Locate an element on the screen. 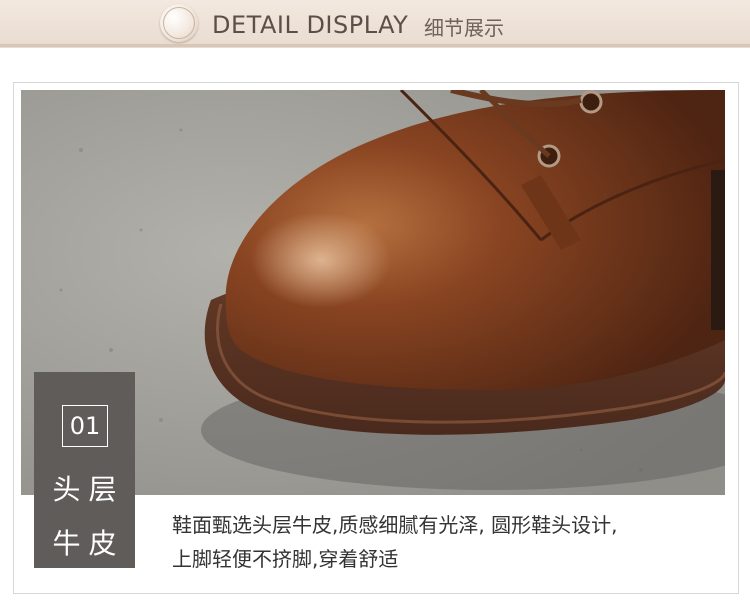 The height and width of the screenshot is (615, 750). description-line2: 上脚轻便不挤脚,穿着舒适 is located at coordinates (285, 559).